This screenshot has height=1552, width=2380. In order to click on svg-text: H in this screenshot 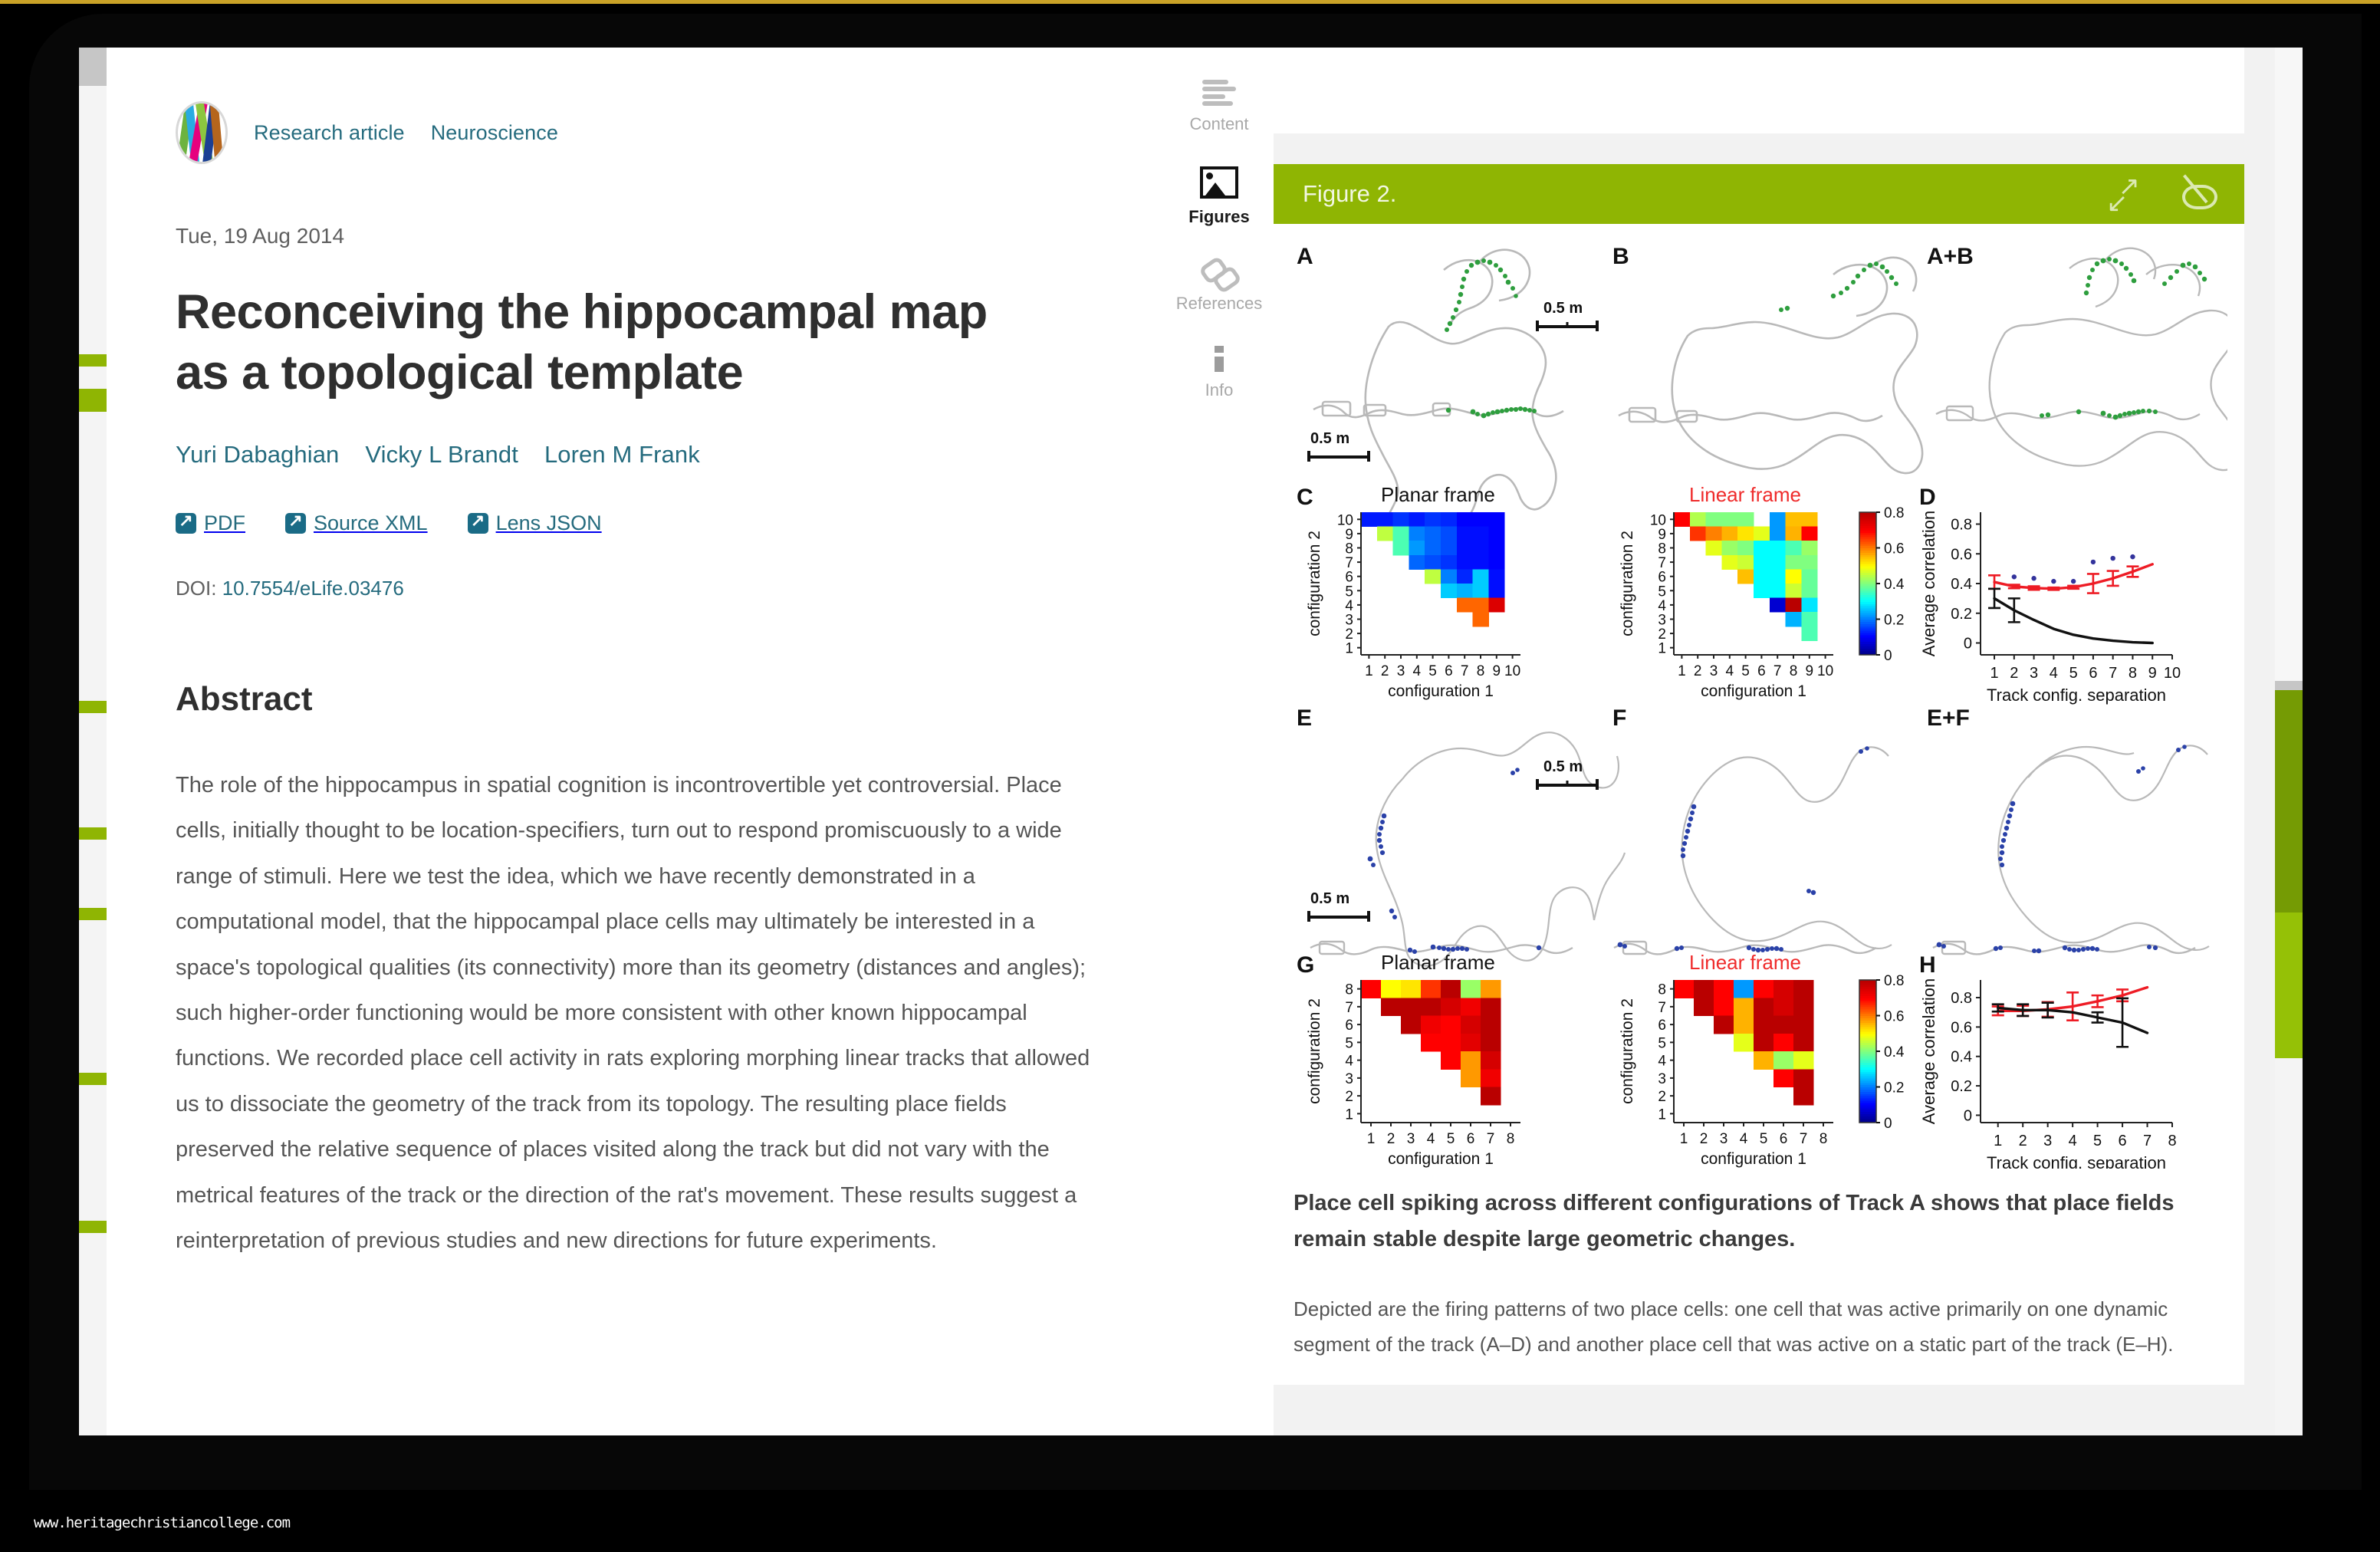, I will do `click(1928, 965)`.